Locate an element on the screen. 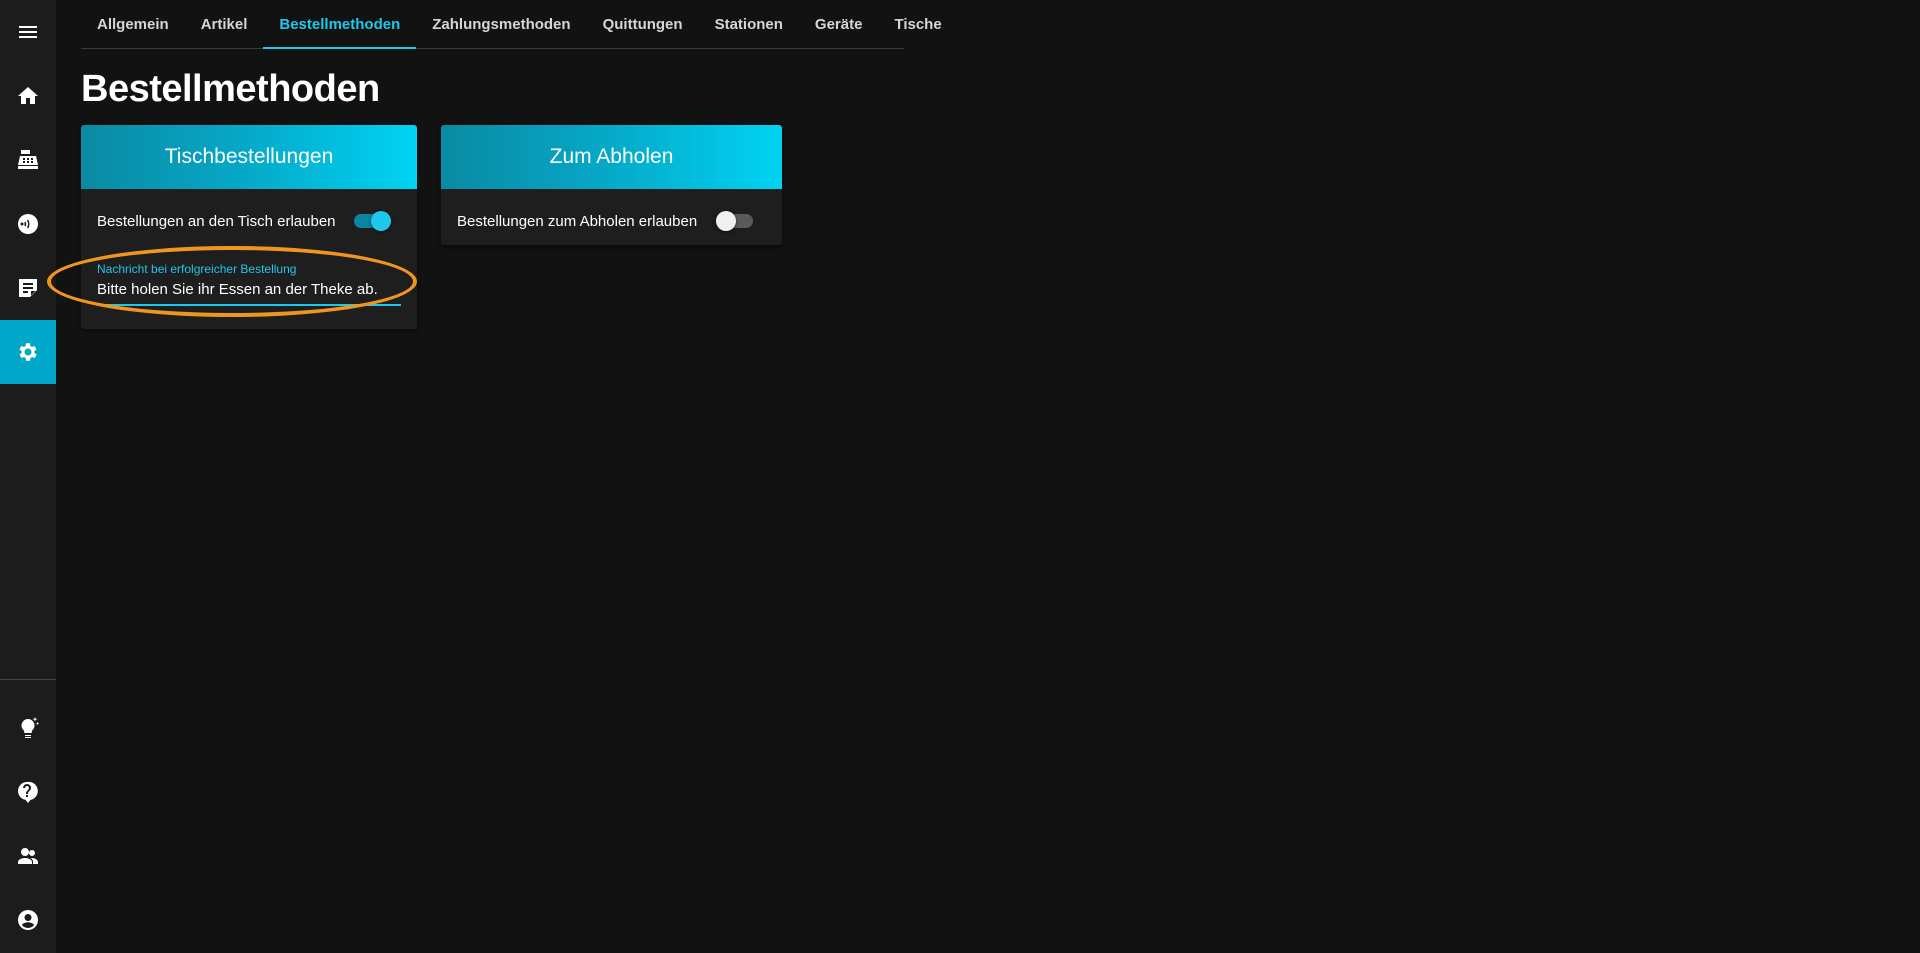  help-icon is located at coordinates (28, 792).